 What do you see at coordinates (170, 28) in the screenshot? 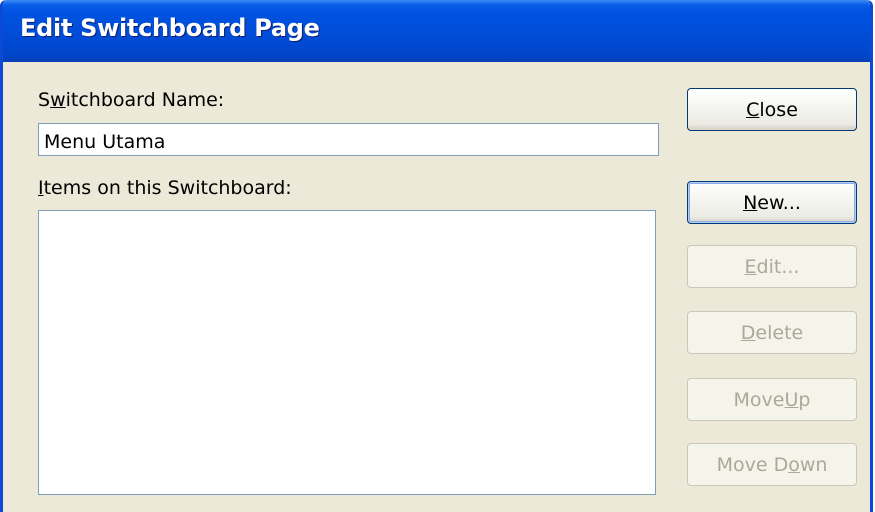
I see `dialog-title: Edit Switchboard Page` at bounding box center [170, 28].